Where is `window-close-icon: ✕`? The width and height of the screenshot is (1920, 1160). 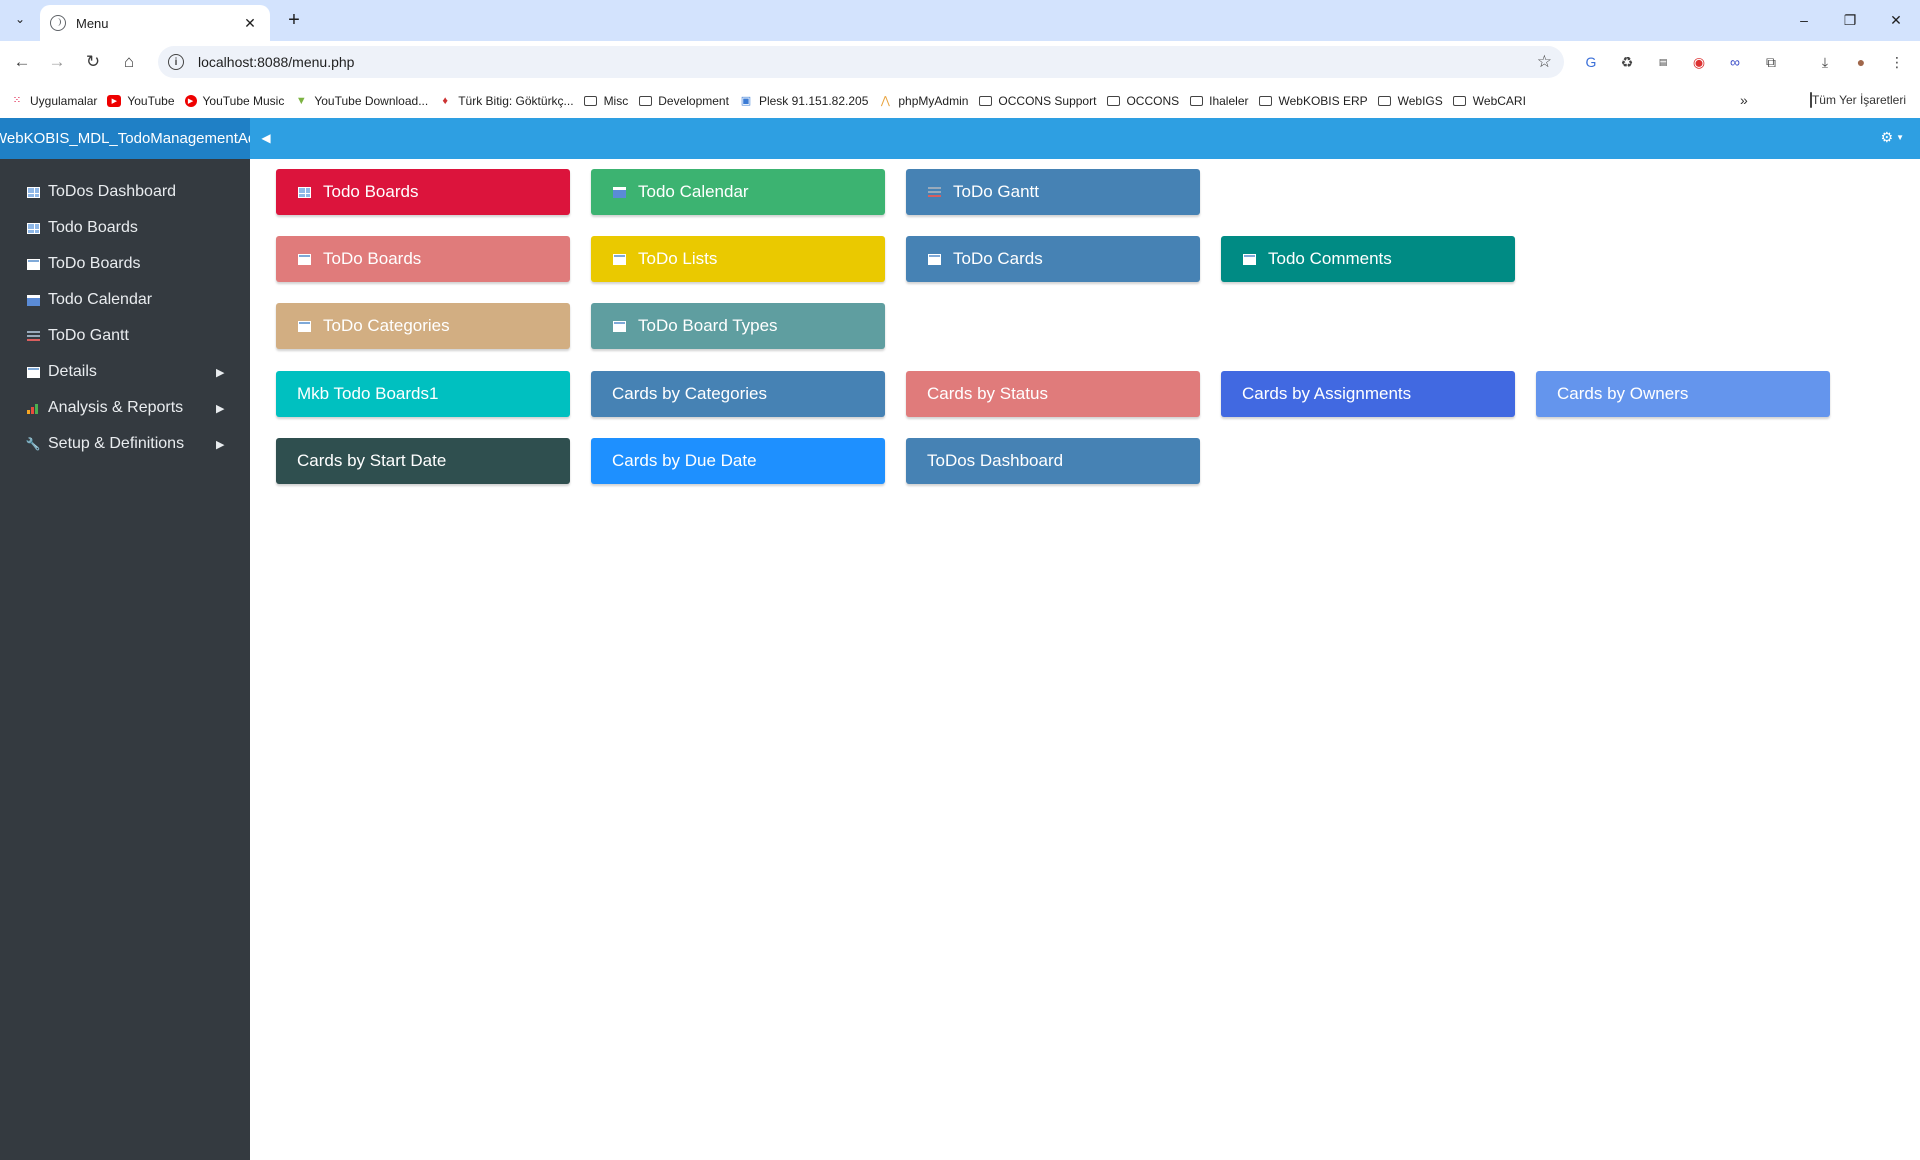 window-close-icon: ✕ is located at coordinates (1896, 20).